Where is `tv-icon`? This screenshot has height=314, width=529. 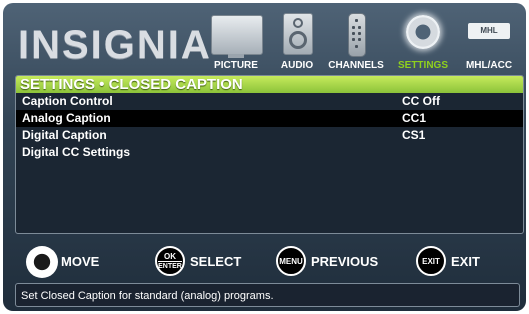 tv-icon is located at coordinates (237, 35).